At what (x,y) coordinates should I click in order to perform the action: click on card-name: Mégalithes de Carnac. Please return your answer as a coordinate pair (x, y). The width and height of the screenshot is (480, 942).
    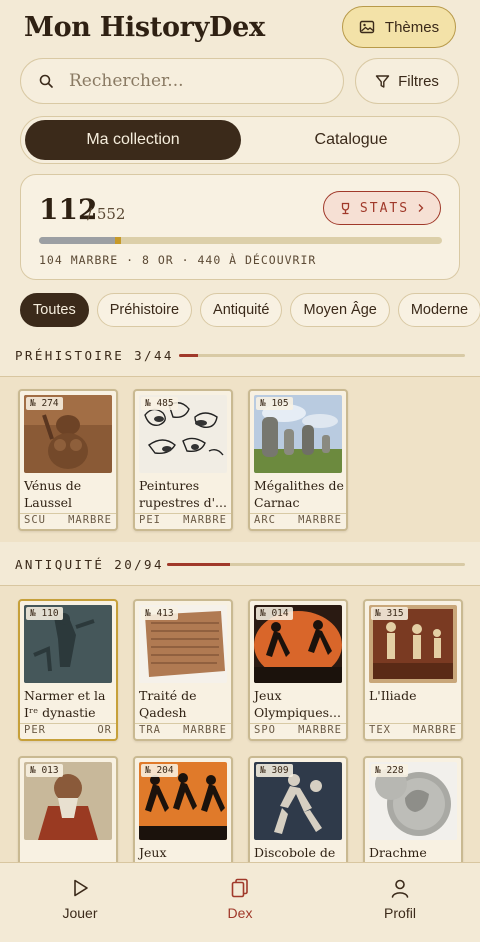
    Looking at the image, I should click on (299, 494).